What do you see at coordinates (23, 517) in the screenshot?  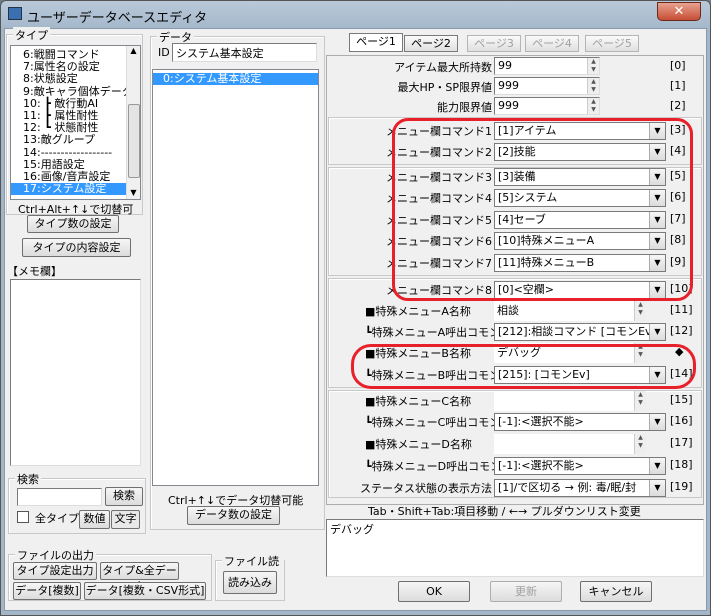 I see `all-types-checkbox` at bounding box center [23, 517].